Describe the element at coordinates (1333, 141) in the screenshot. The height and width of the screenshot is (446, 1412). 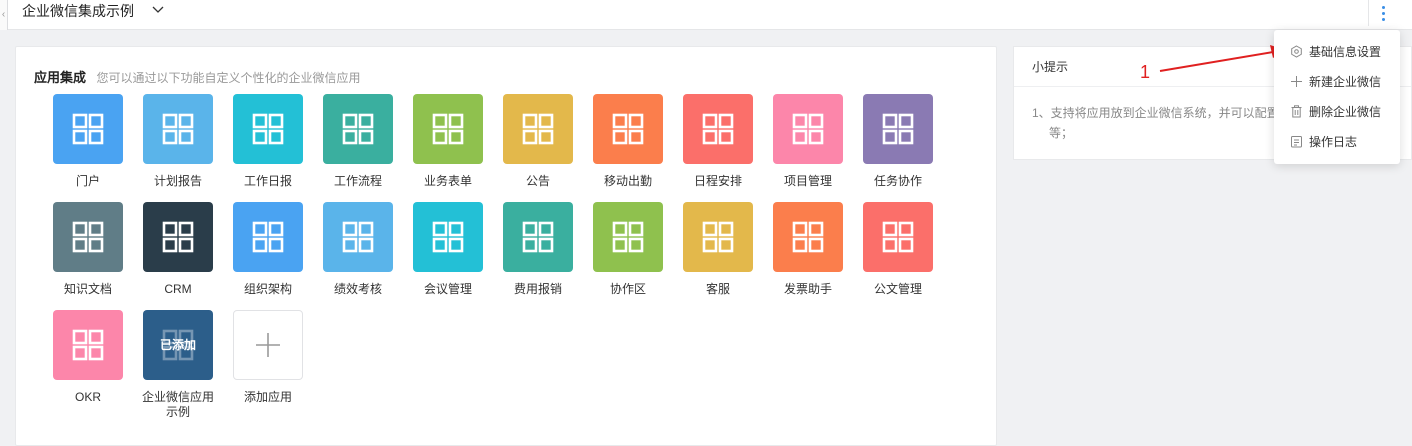
I see `menu-item-label: 操作日志` at that location.